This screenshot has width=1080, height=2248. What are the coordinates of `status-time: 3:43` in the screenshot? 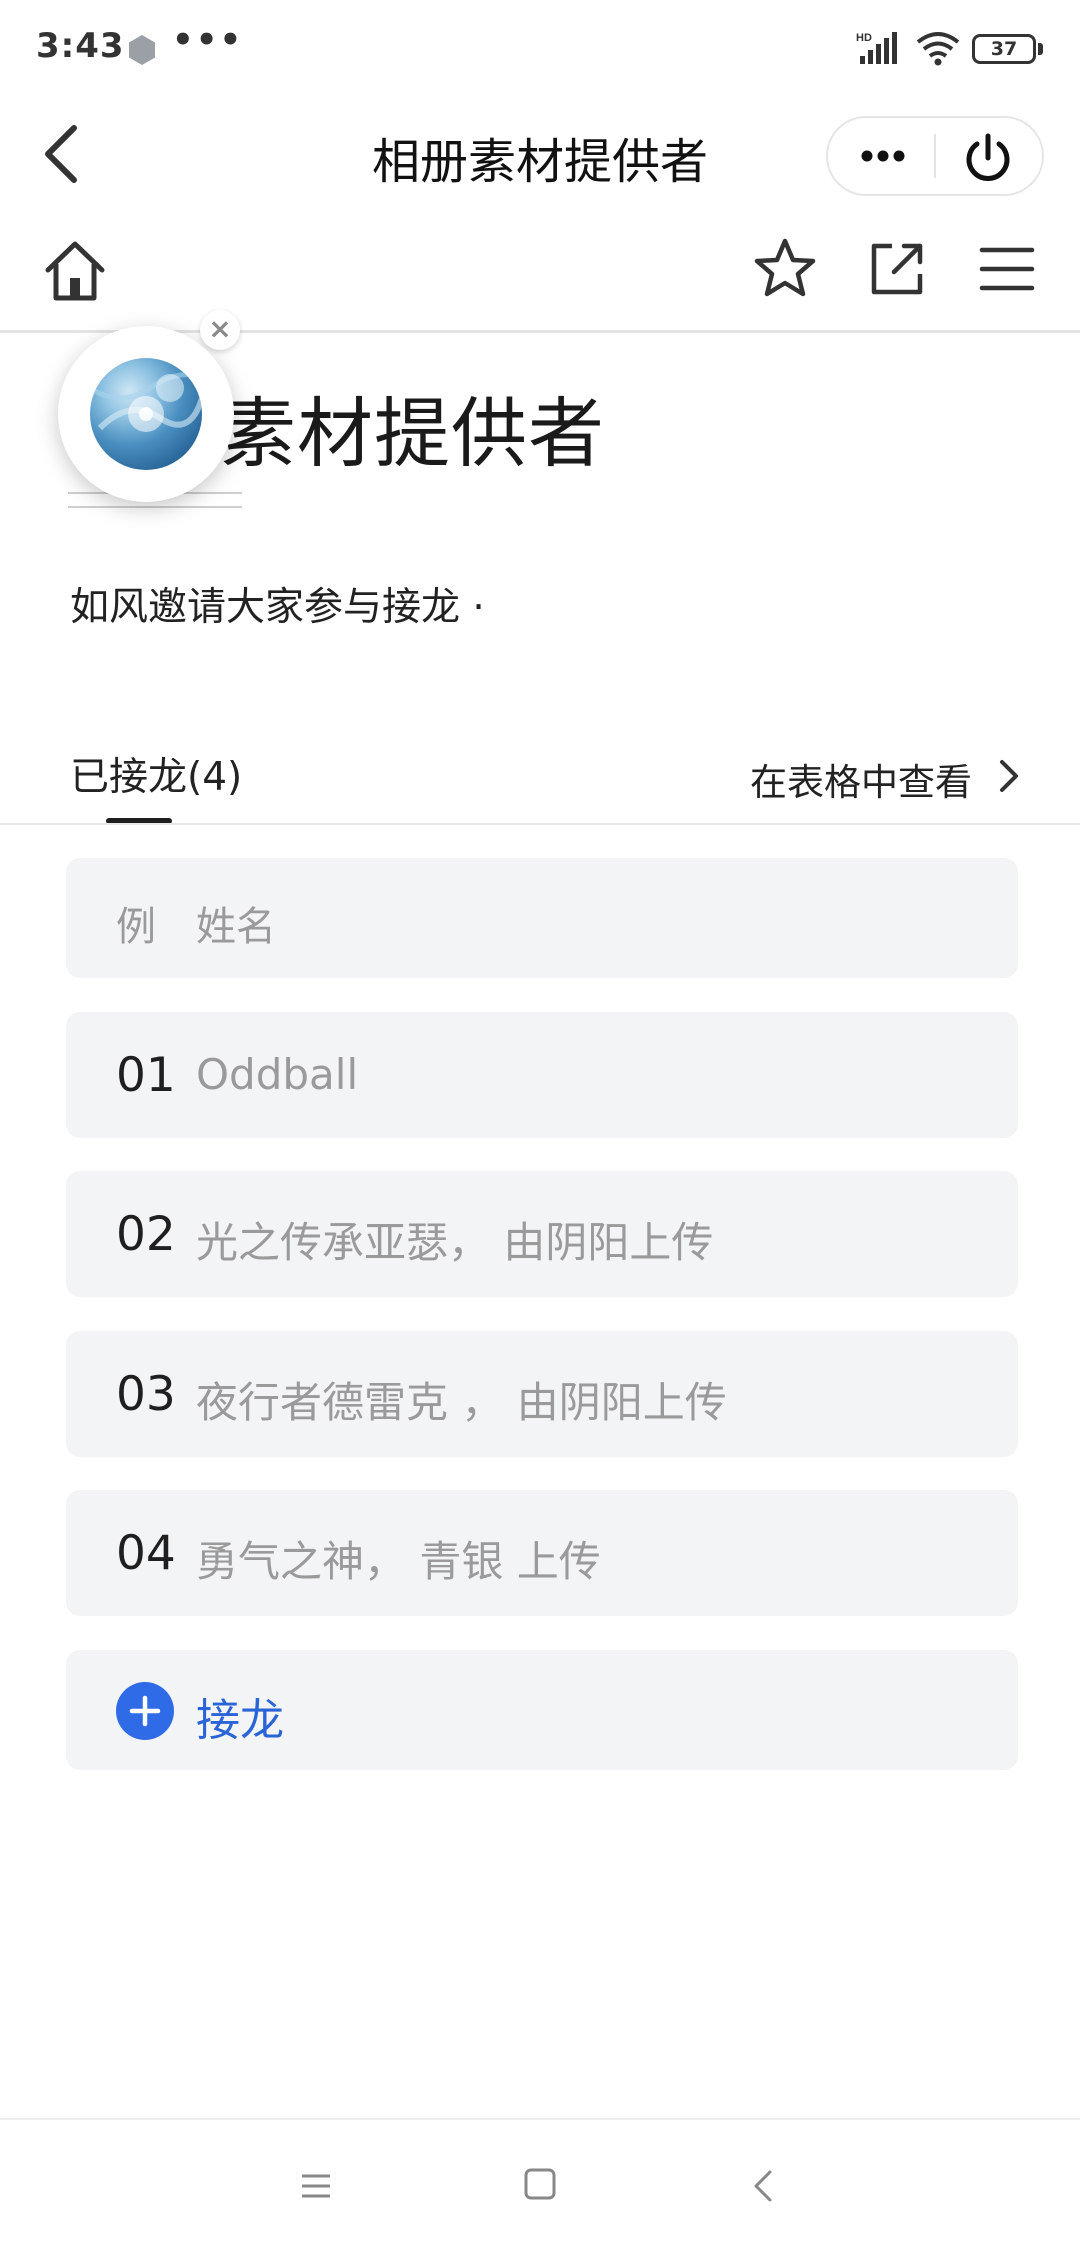 It's located at (80, 46).